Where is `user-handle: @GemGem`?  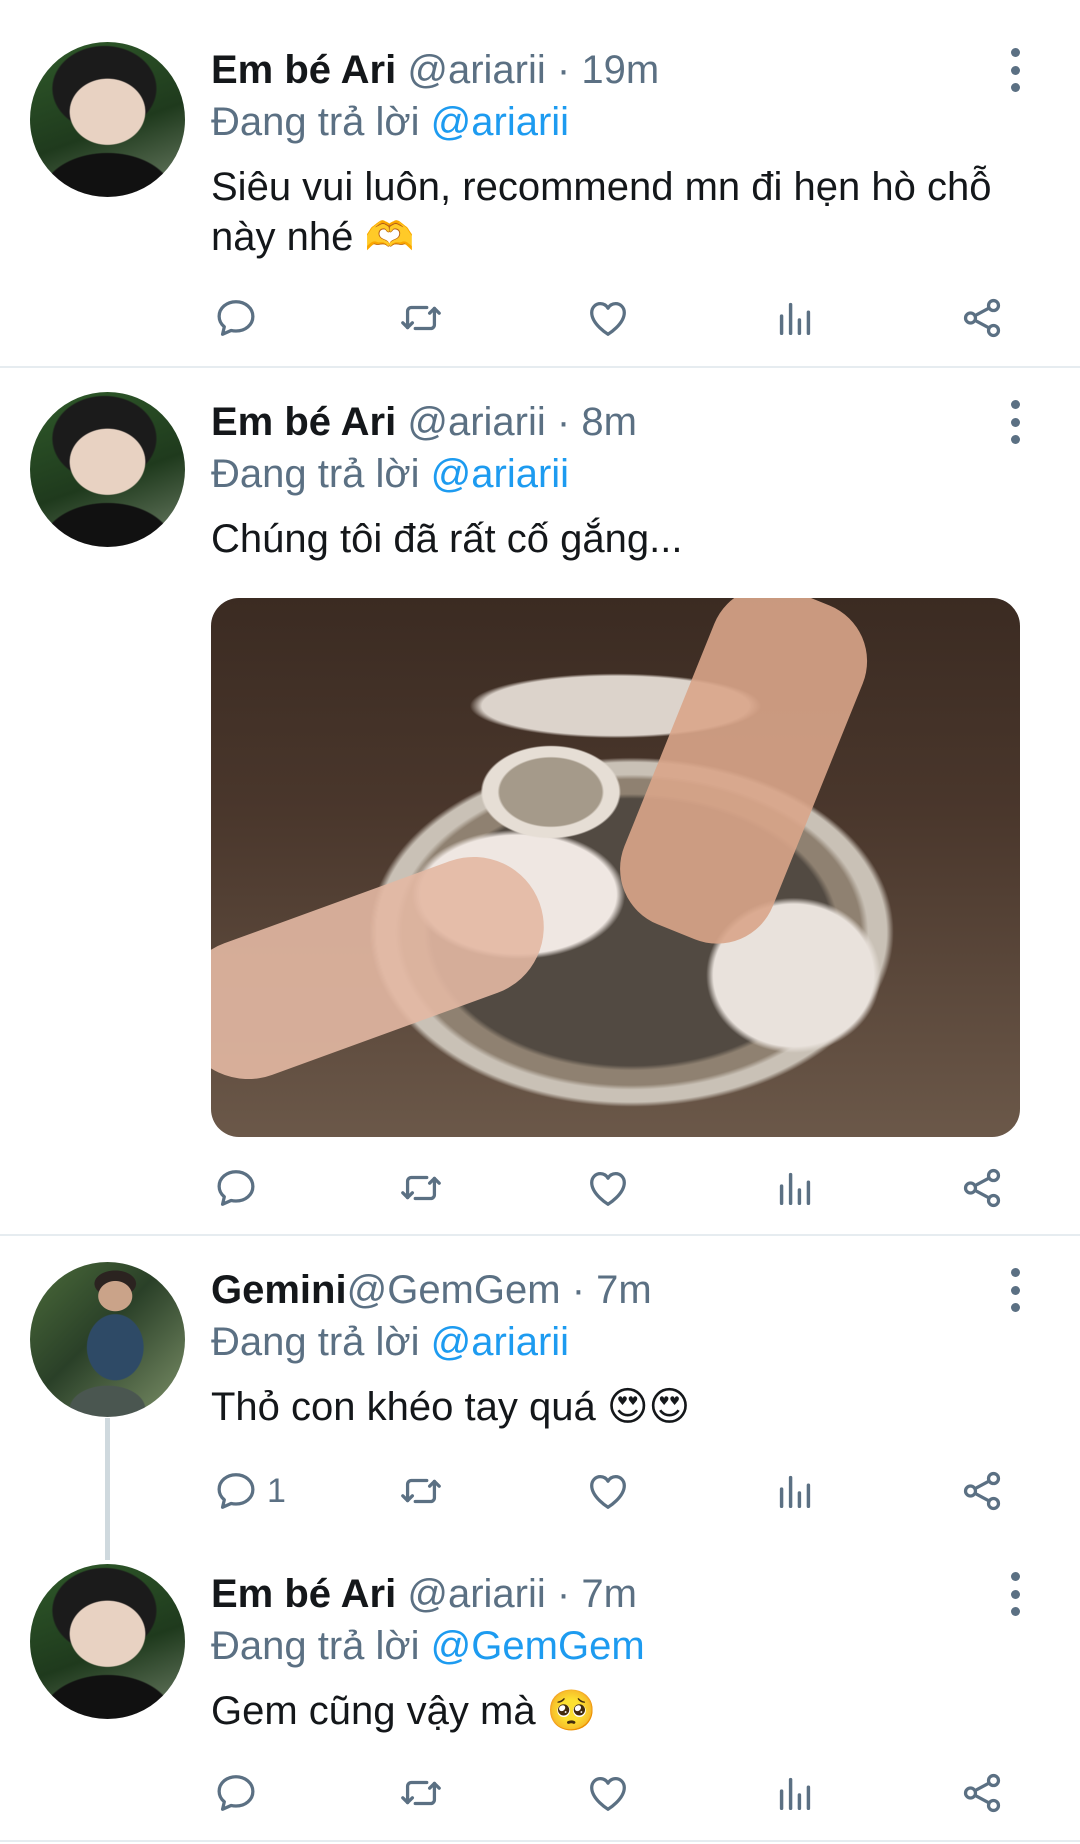
user-handle: @GemGem is located at coordinates (454, 1290).